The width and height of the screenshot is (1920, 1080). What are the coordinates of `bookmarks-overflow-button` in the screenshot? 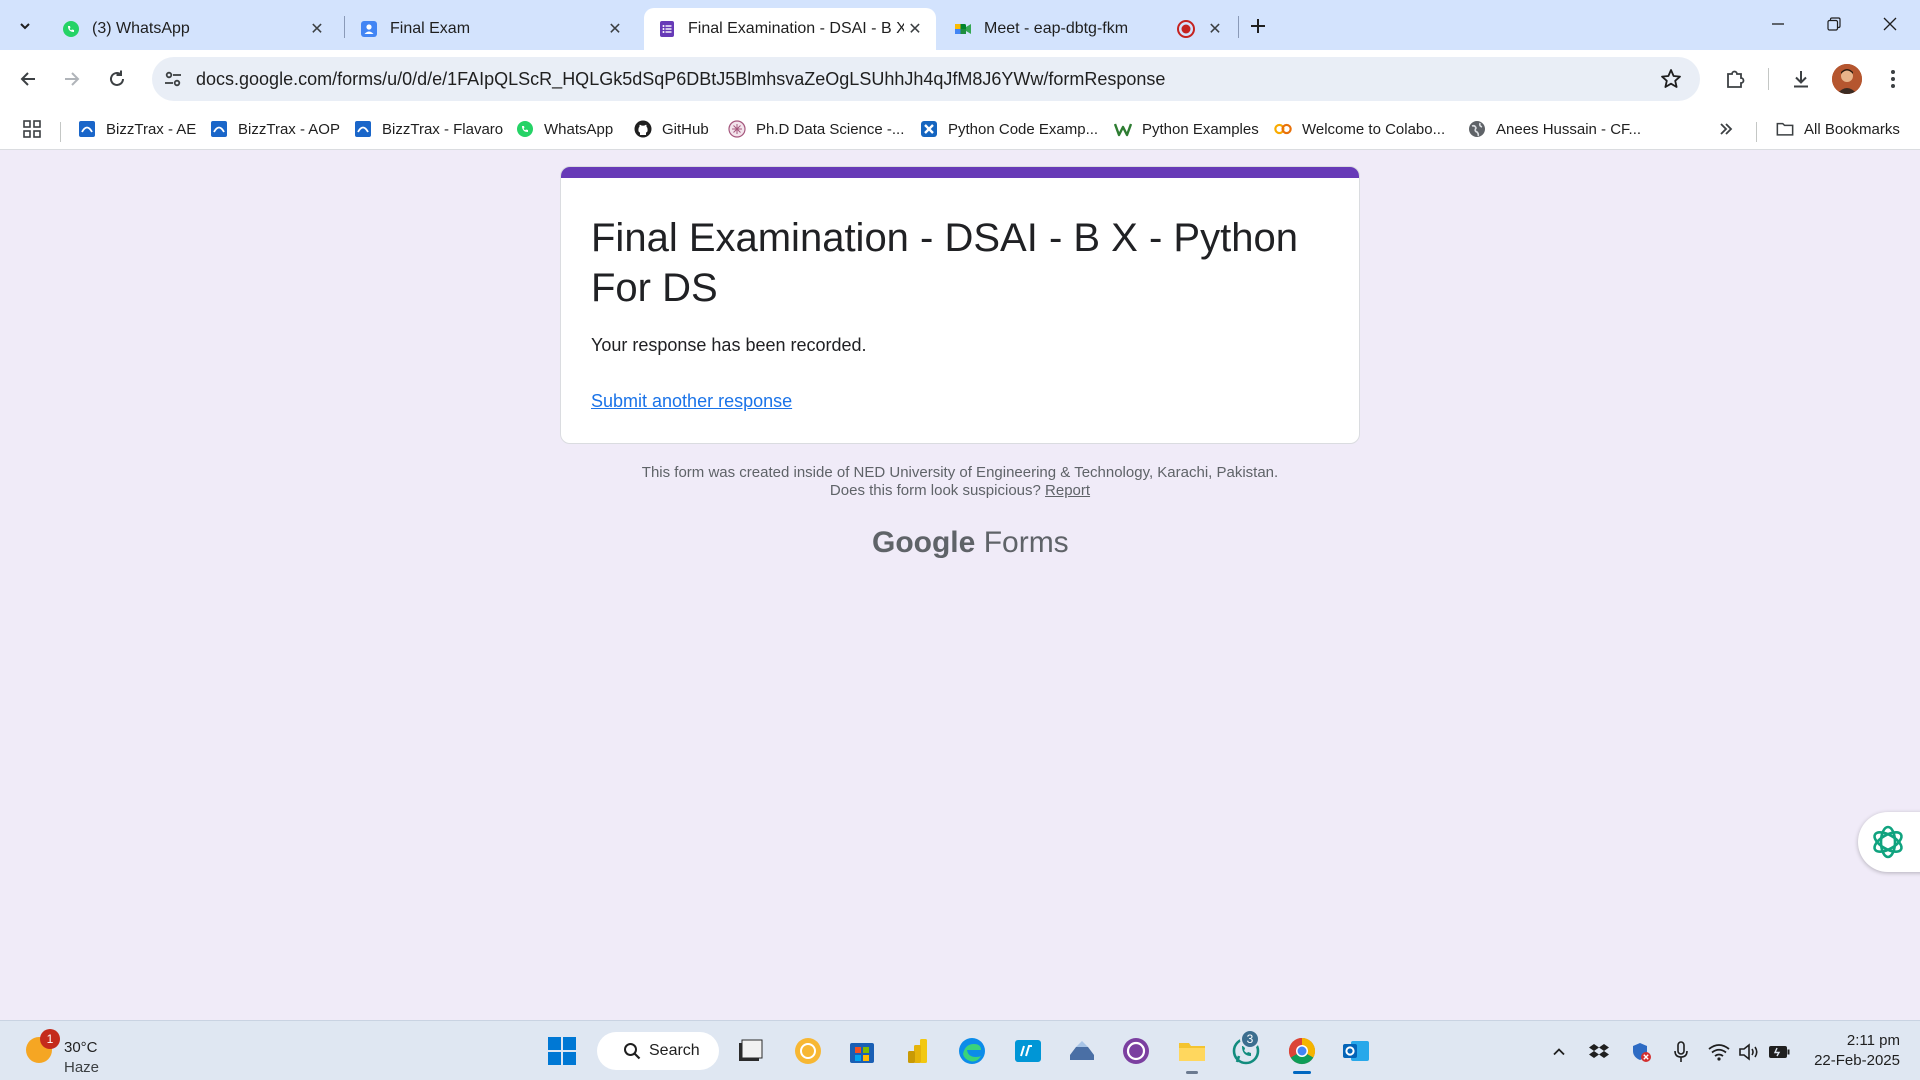 It's located at (1726, 129).